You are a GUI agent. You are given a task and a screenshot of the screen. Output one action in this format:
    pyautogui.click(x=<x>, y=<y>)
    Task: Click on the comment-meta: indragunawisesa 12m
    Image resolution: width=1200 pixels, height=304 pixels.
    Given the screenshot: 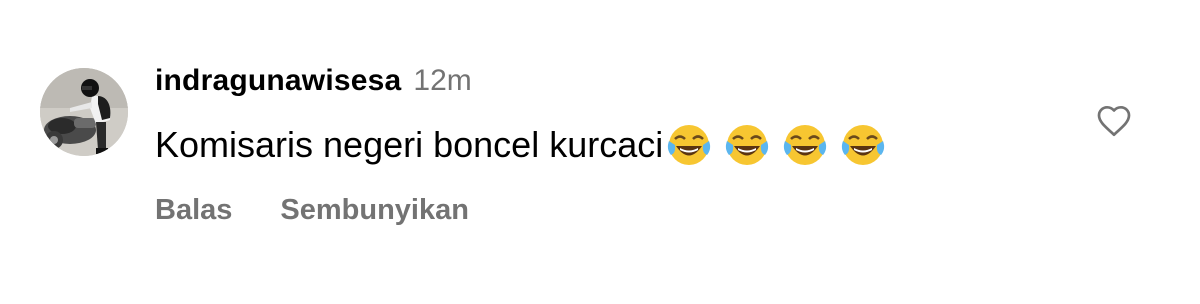 What is the action you would take?
    pyautogui.click(x=313, y=86)
    